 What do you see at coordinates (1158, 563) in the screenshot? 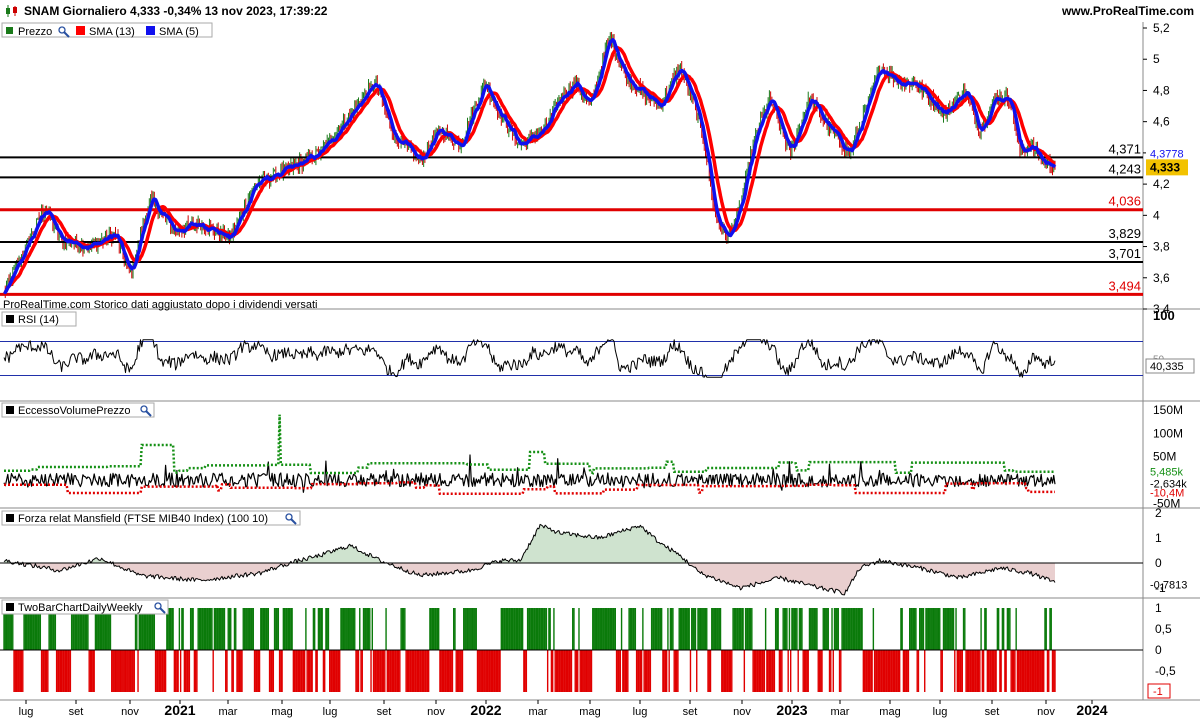
I see `mansfield-tick-label: 0` at bounding box center [1158, 563].